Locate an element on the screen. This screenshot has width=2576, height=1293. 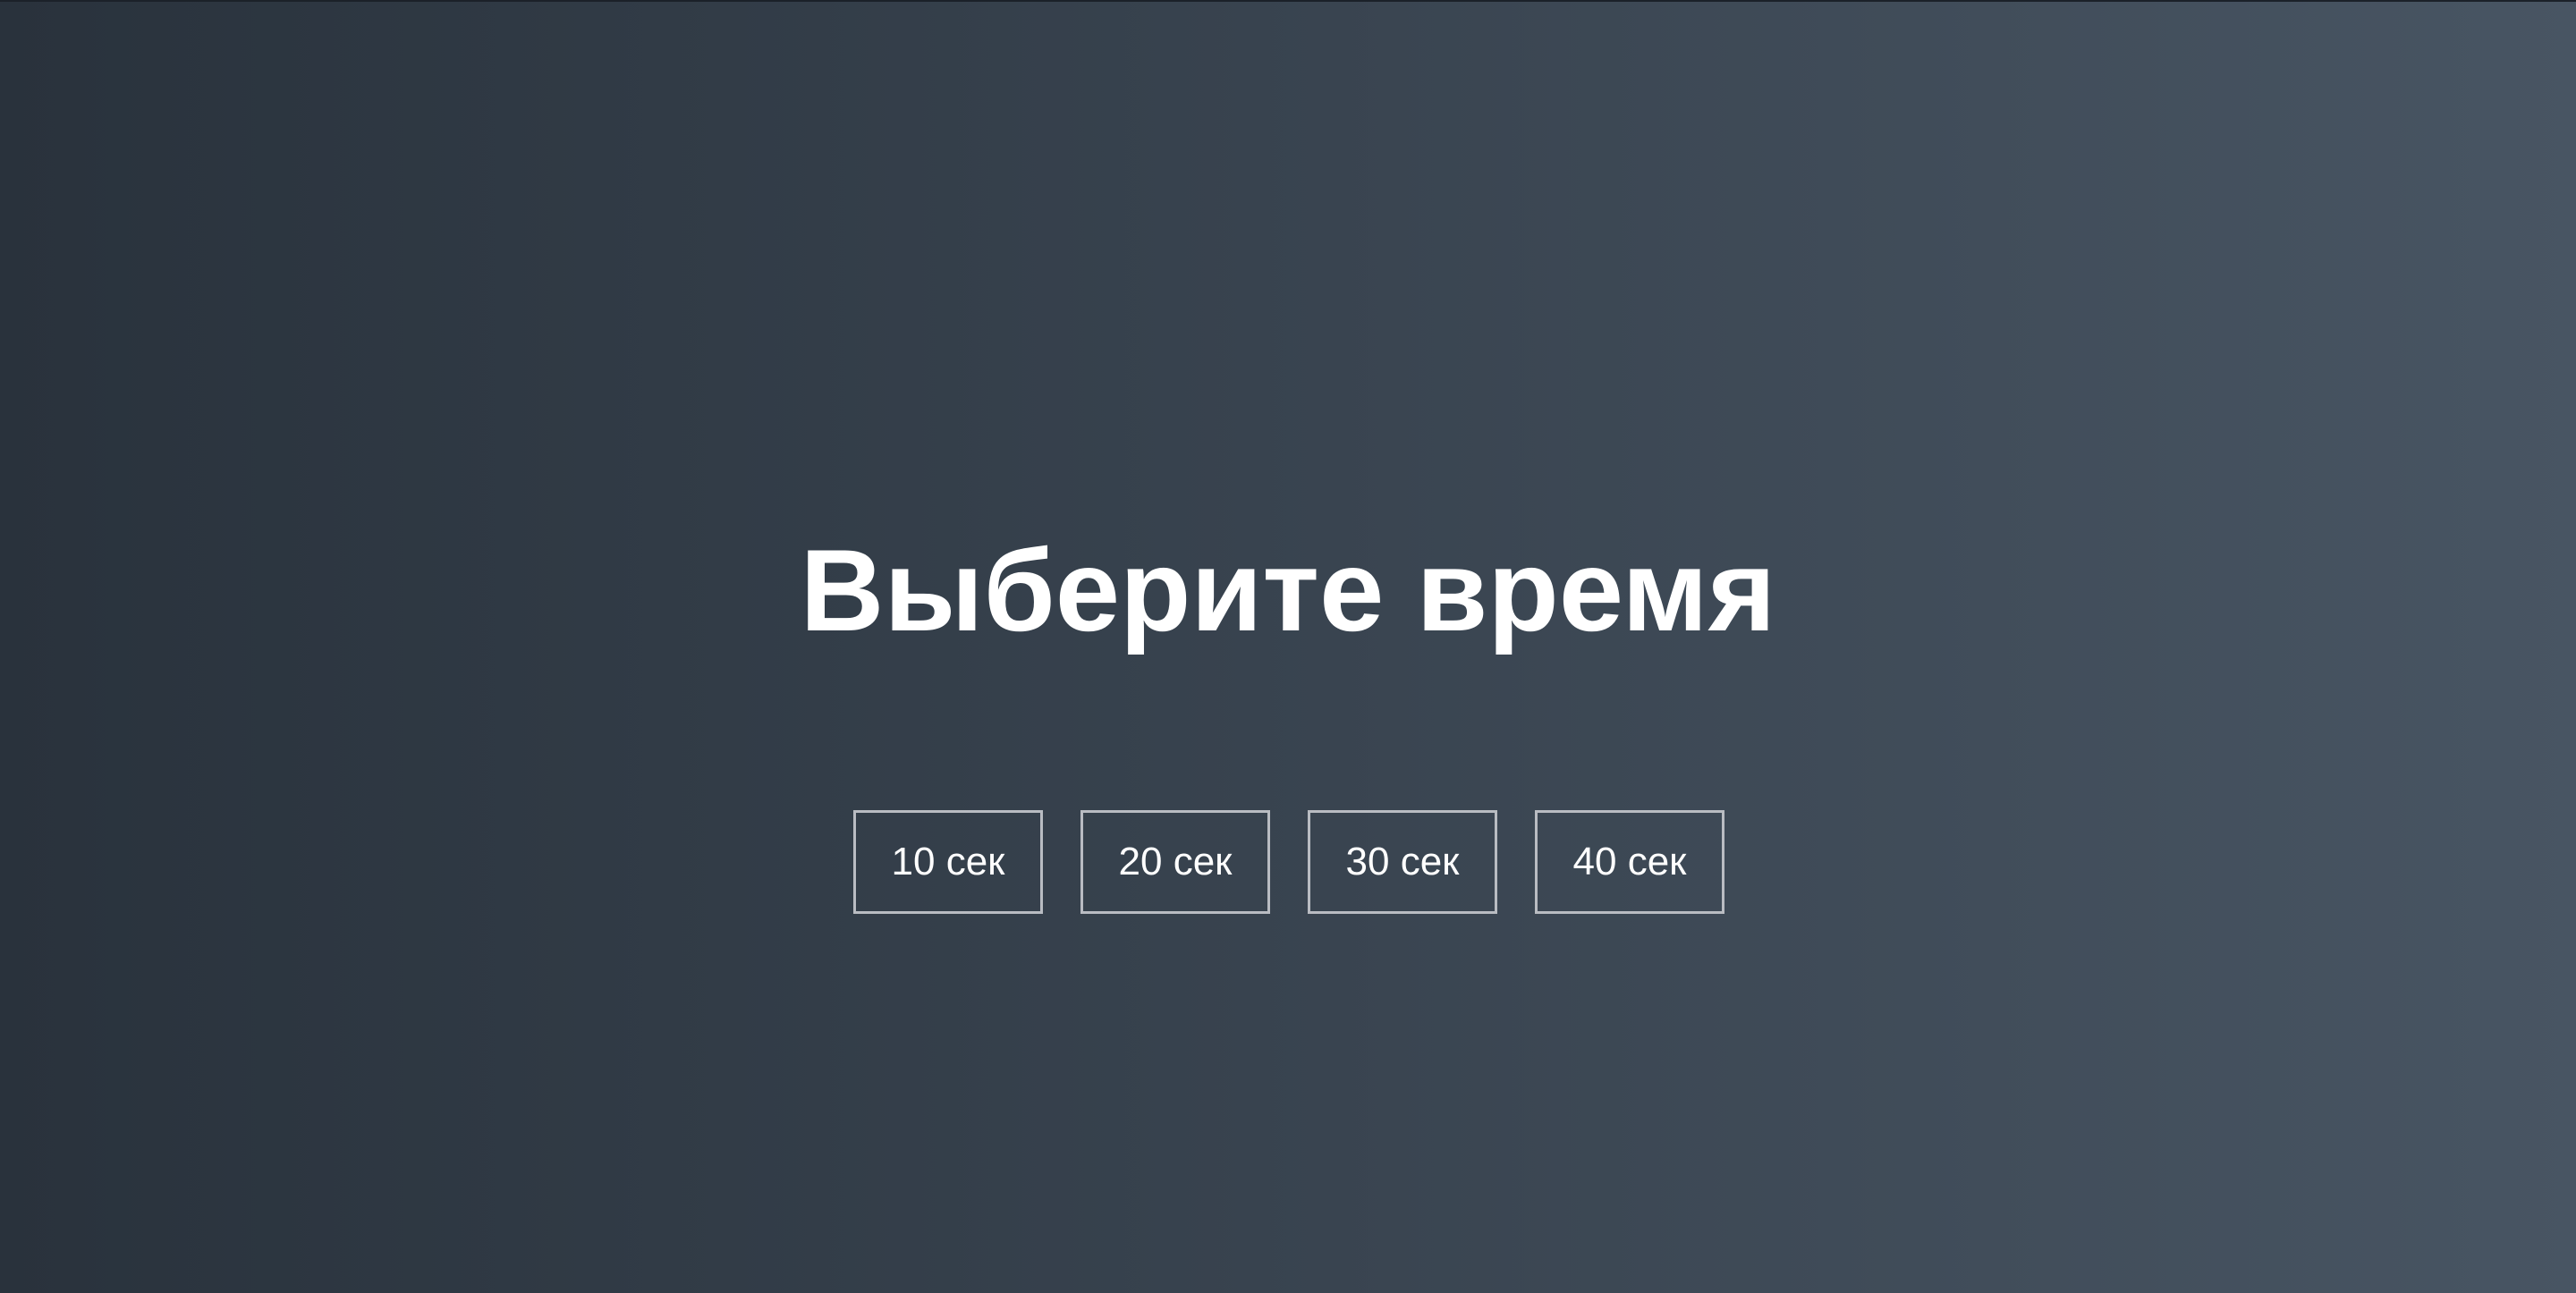
time-option-item: 30 сек is located at coordinates (1402, 862).